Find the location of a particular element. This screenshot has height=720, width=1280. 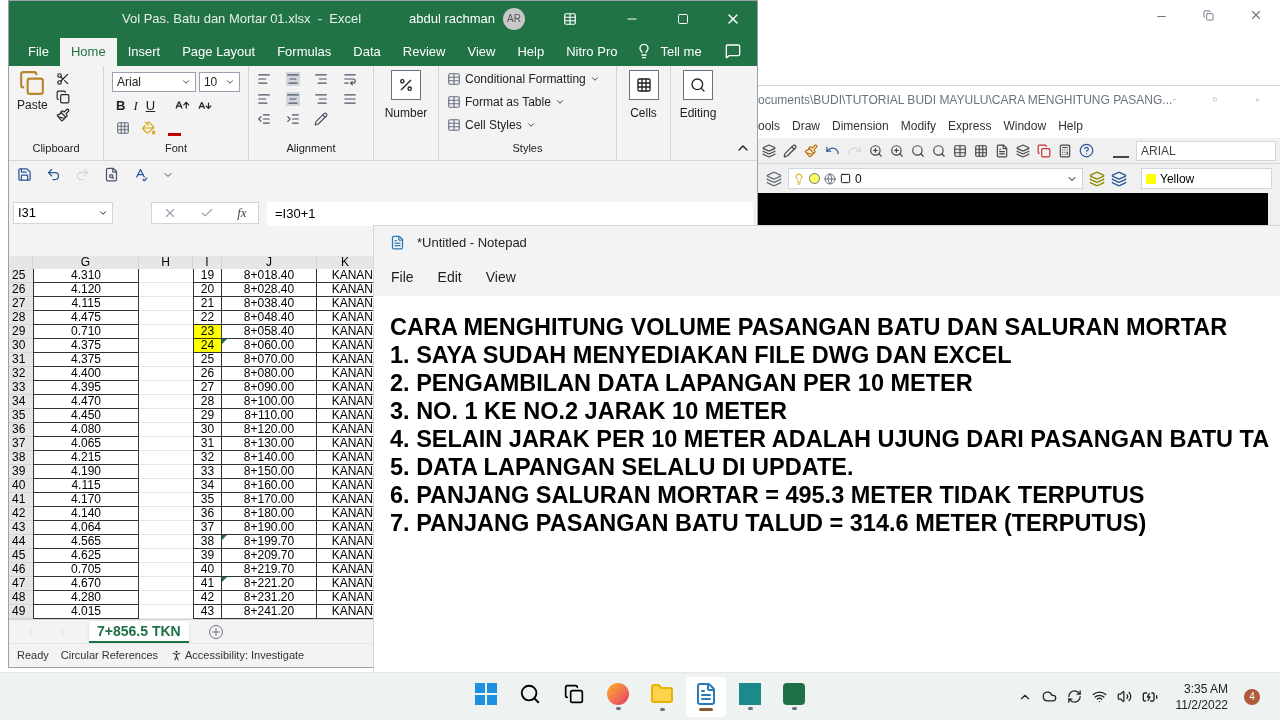

name-box: I31 is located at coordinates (63, 213).